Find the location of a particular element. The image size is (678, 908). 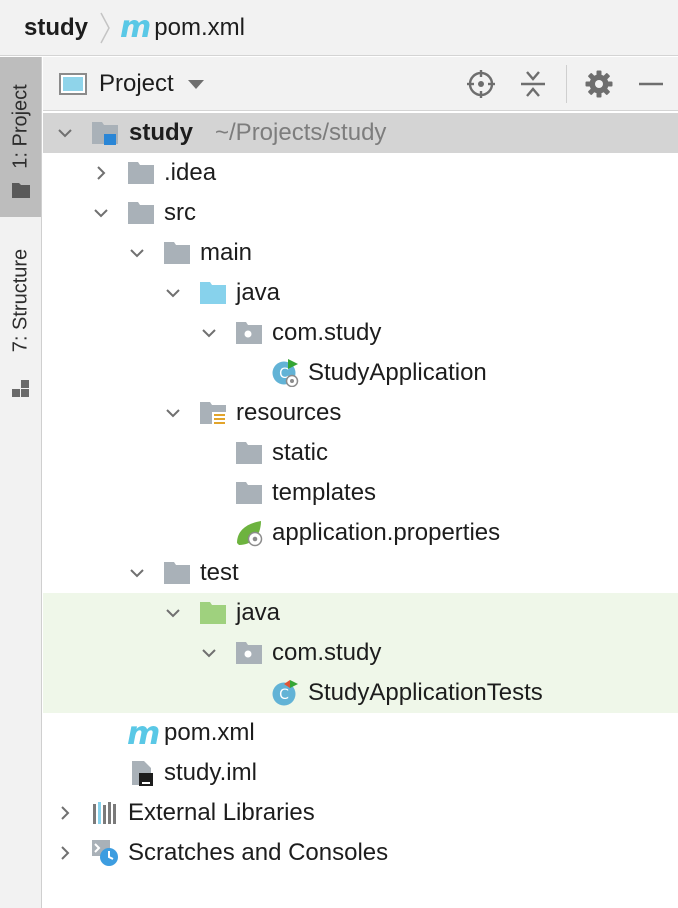

test-folder-icon is located at coordinates (213, 613).